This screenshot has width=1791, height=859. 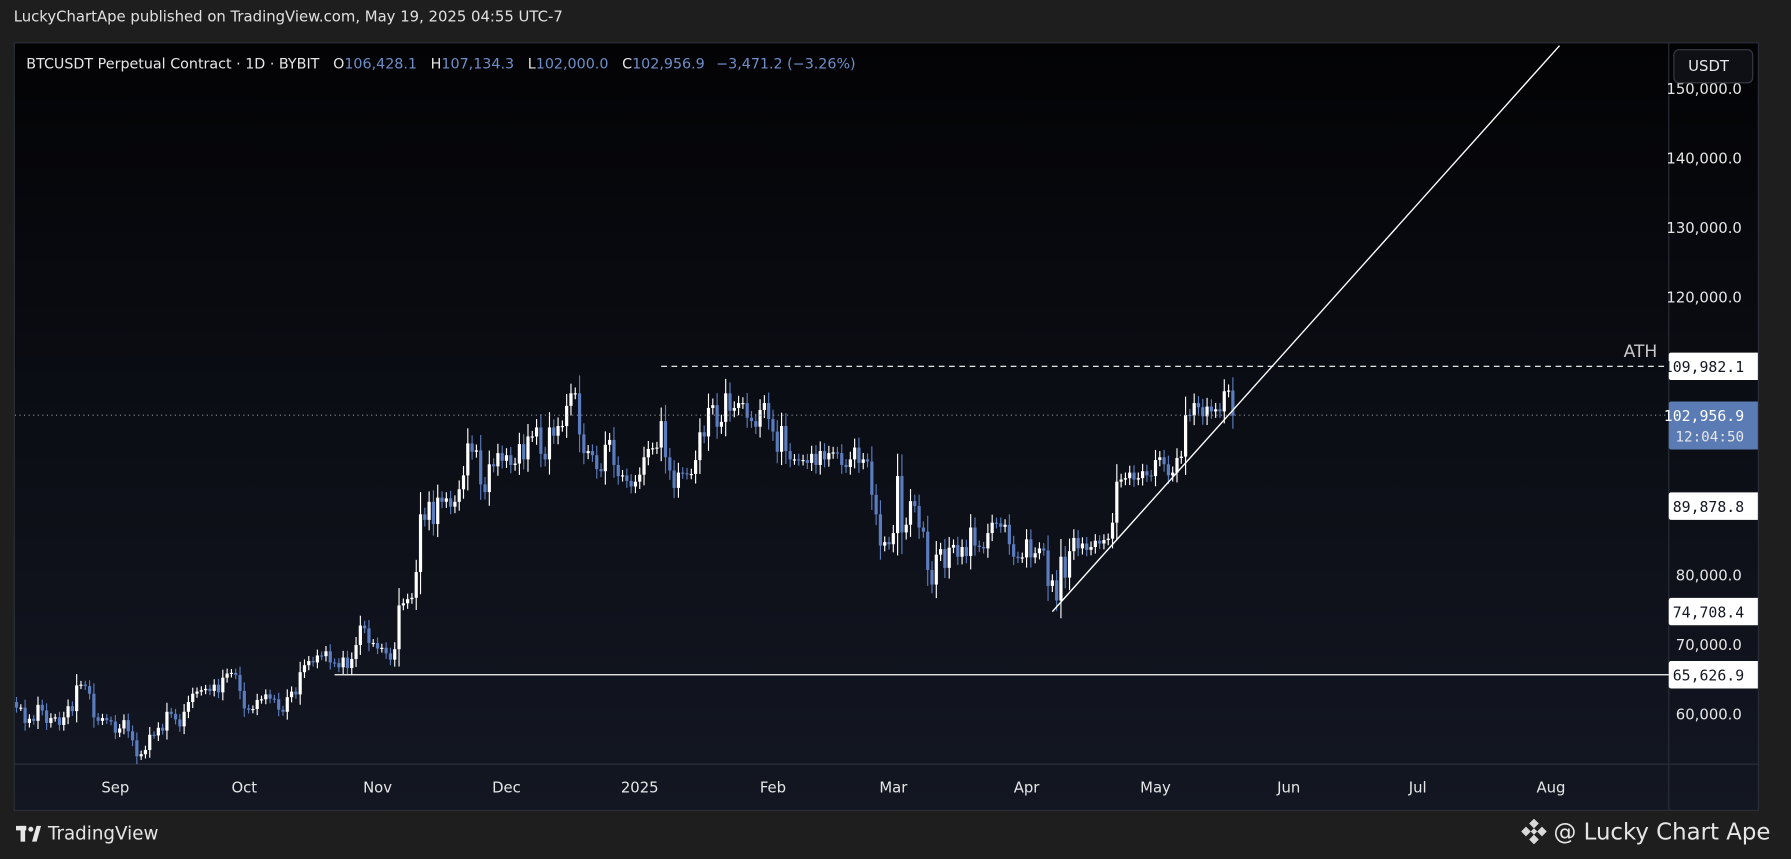 What do you see at coordinates (668, 63) in the screenshot?
I see `close-value: 102,956.9` at bounding box center [668, 63].